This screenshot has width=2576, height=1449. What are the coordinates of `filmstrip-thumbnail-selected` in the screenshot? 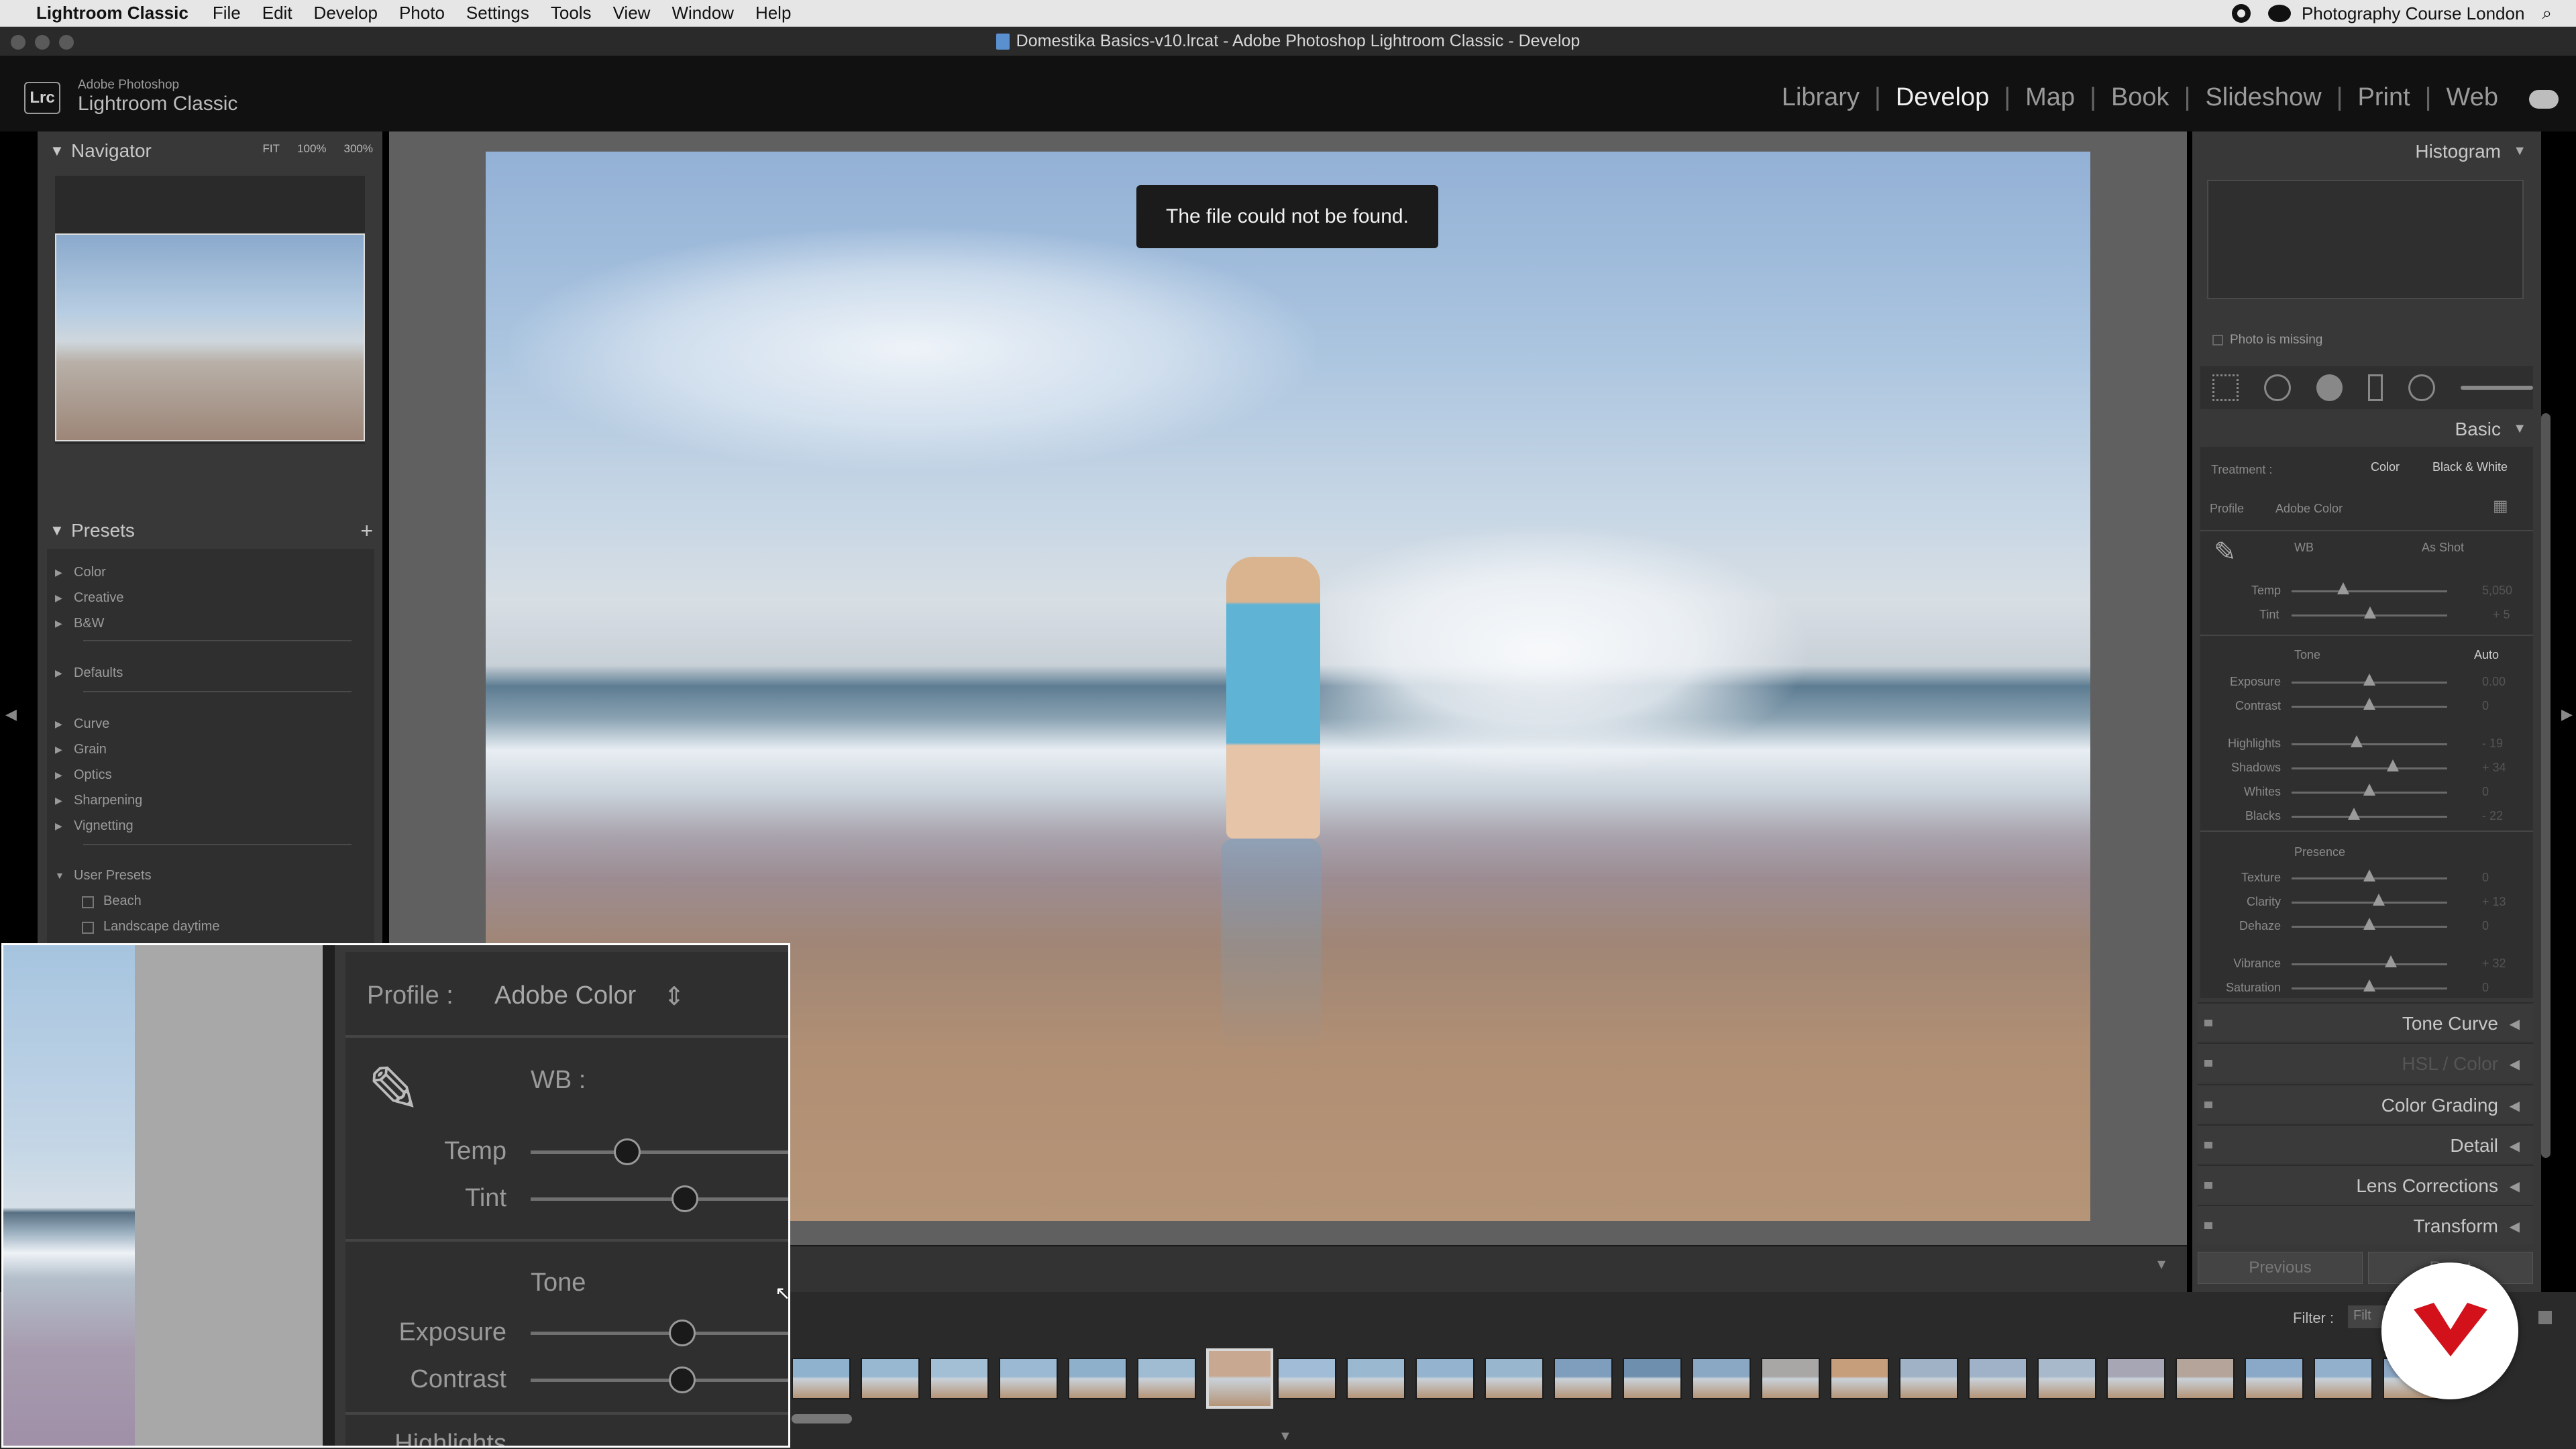 It's located at (1239, 1378).